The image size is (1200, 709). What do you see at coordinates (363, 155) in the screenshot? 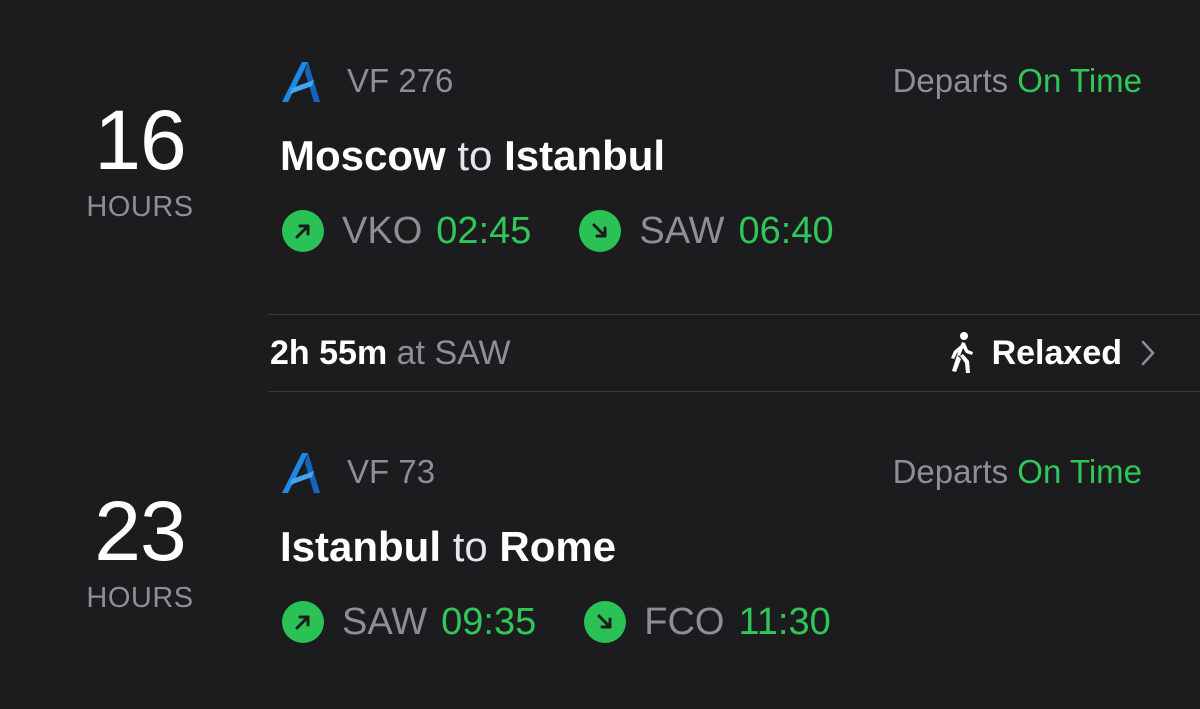
I see `origin-city: Moscow` at bounding box center [363, 155].